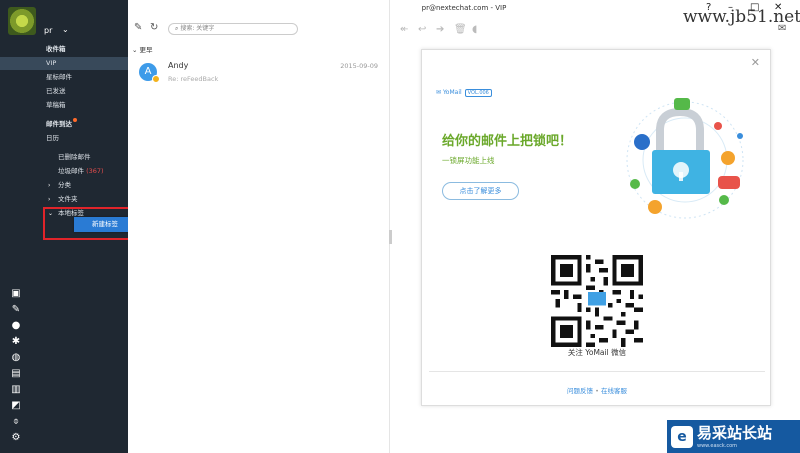 Image resolution: width=800 pixels, height=453 pixels. I want to click on mail-subject: Re: reFeedBack, so click(193, 79).